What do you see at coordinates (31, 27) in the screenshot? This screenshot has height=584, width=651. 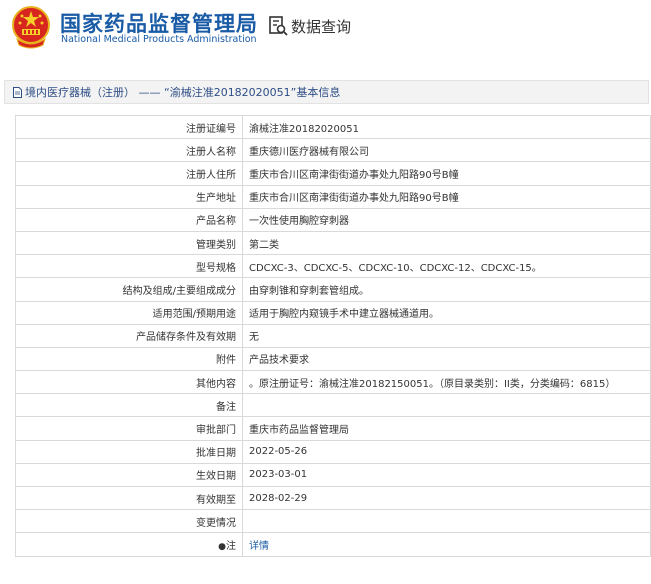 I see `national-emblem-icon` at bounding box center [31, 27].